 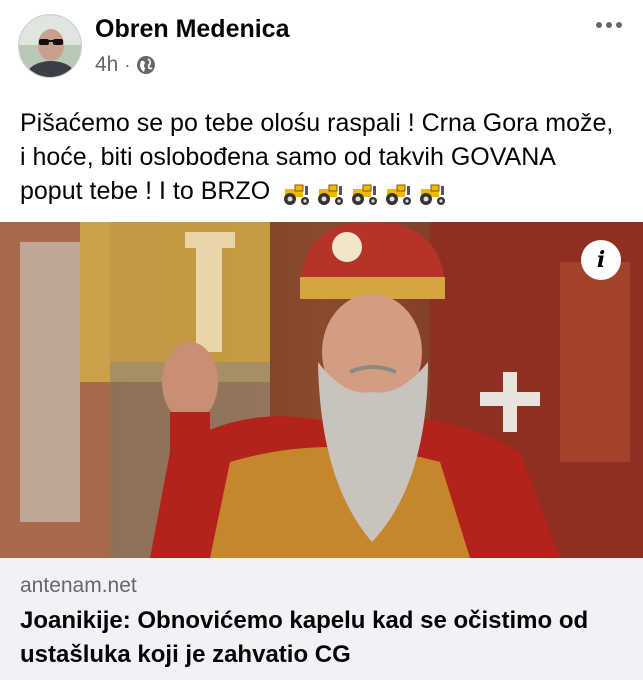 I want to click on post-meta: 4h ·, so click(x=125, y=65).